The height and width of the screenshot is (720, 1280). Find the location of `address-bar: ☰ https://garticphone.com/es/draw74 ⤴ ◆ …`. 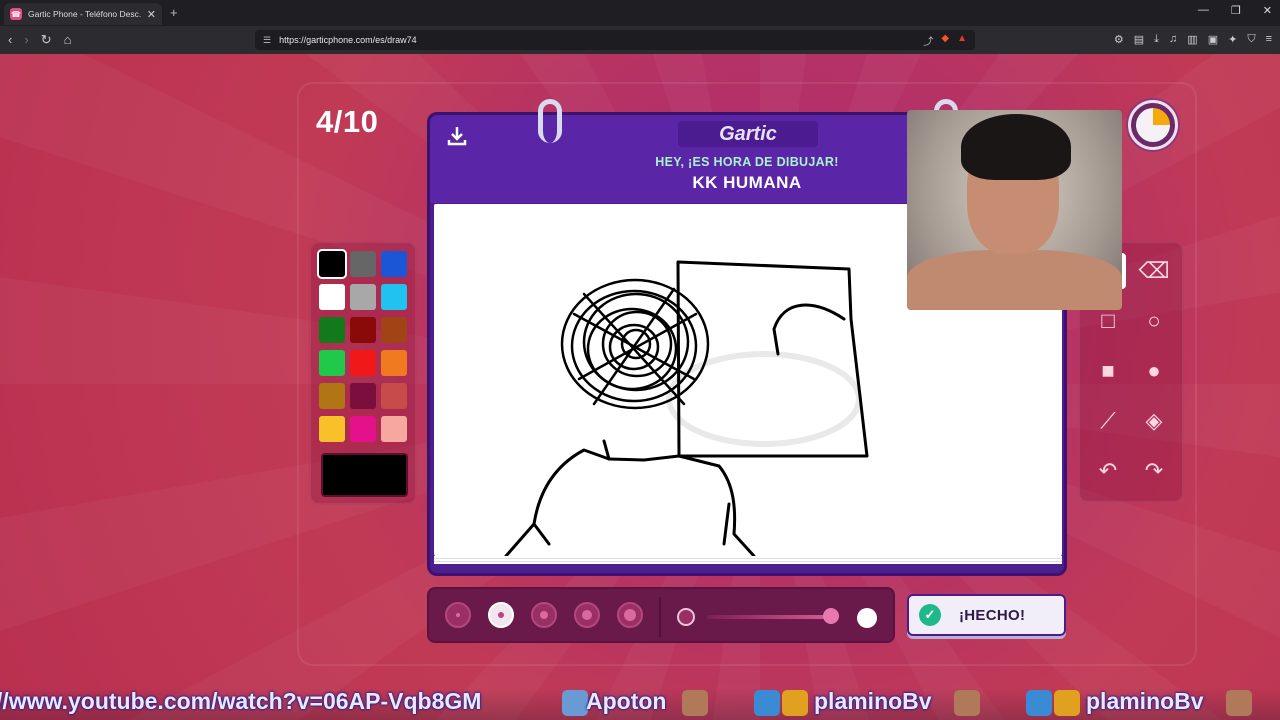

address-bar: ☰ https://garticphone.com/es/draw74 ⤴ ◆ … is located at coordinates (615, 40).